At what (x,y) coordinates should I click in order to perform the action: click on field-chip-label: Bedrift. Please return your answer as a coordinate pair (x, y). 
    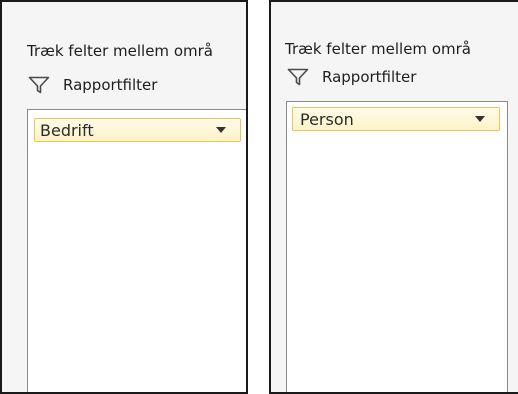
    Looking at the image, I should click on (67, 130).